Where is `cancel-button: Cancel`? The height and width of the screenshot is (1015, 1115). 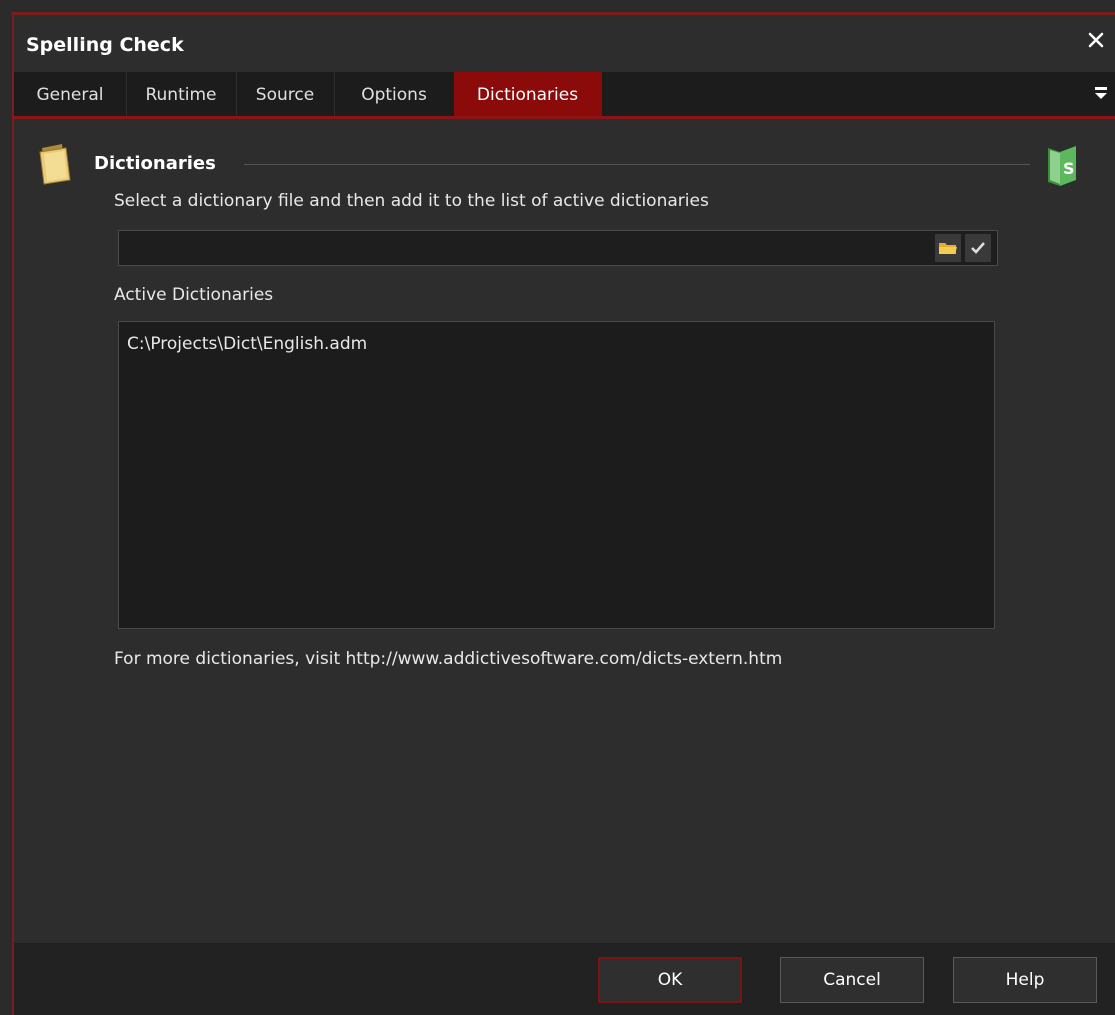 cancel-button: Cancel is located at coordinates (852, 980).